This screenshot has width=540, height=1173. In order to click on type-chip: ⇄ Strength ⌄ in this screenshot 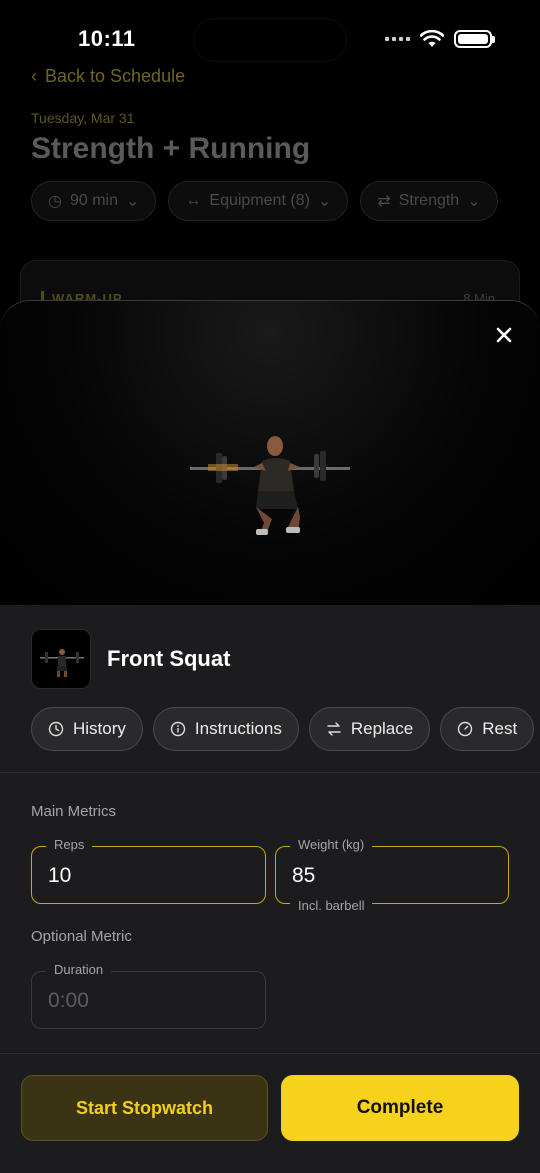, I will do `click(429, 201)`.